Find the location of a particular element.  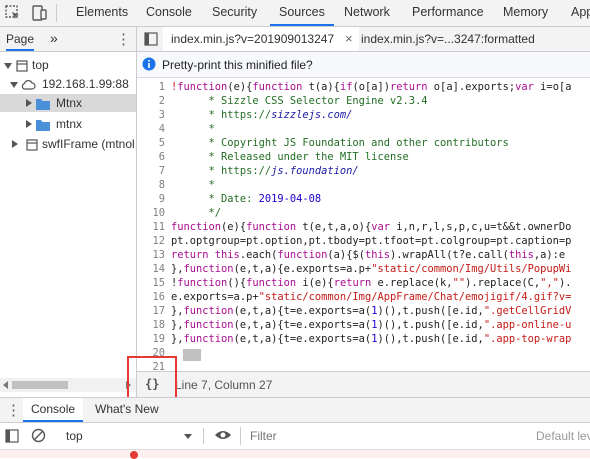

line-number: 10 is located at coordinates (158, 213).